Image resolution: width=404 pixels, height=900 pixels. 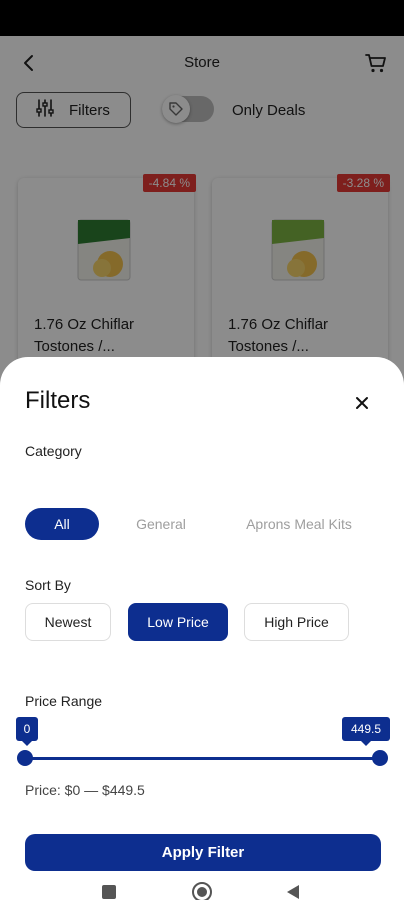 I want to click on sort-by-label: Sort By, so click(x=48, y=585).